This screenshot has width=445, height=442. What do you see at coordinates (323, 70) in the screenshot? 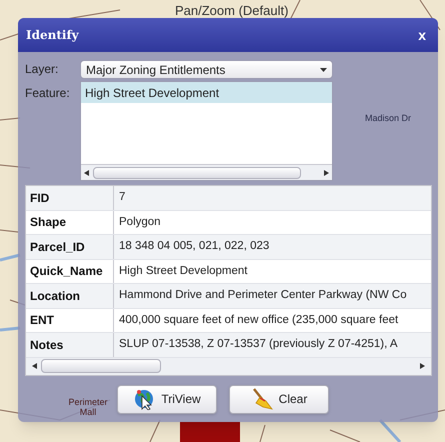
I see `dropdown-caret-icon` at bounding box center [323, 70].